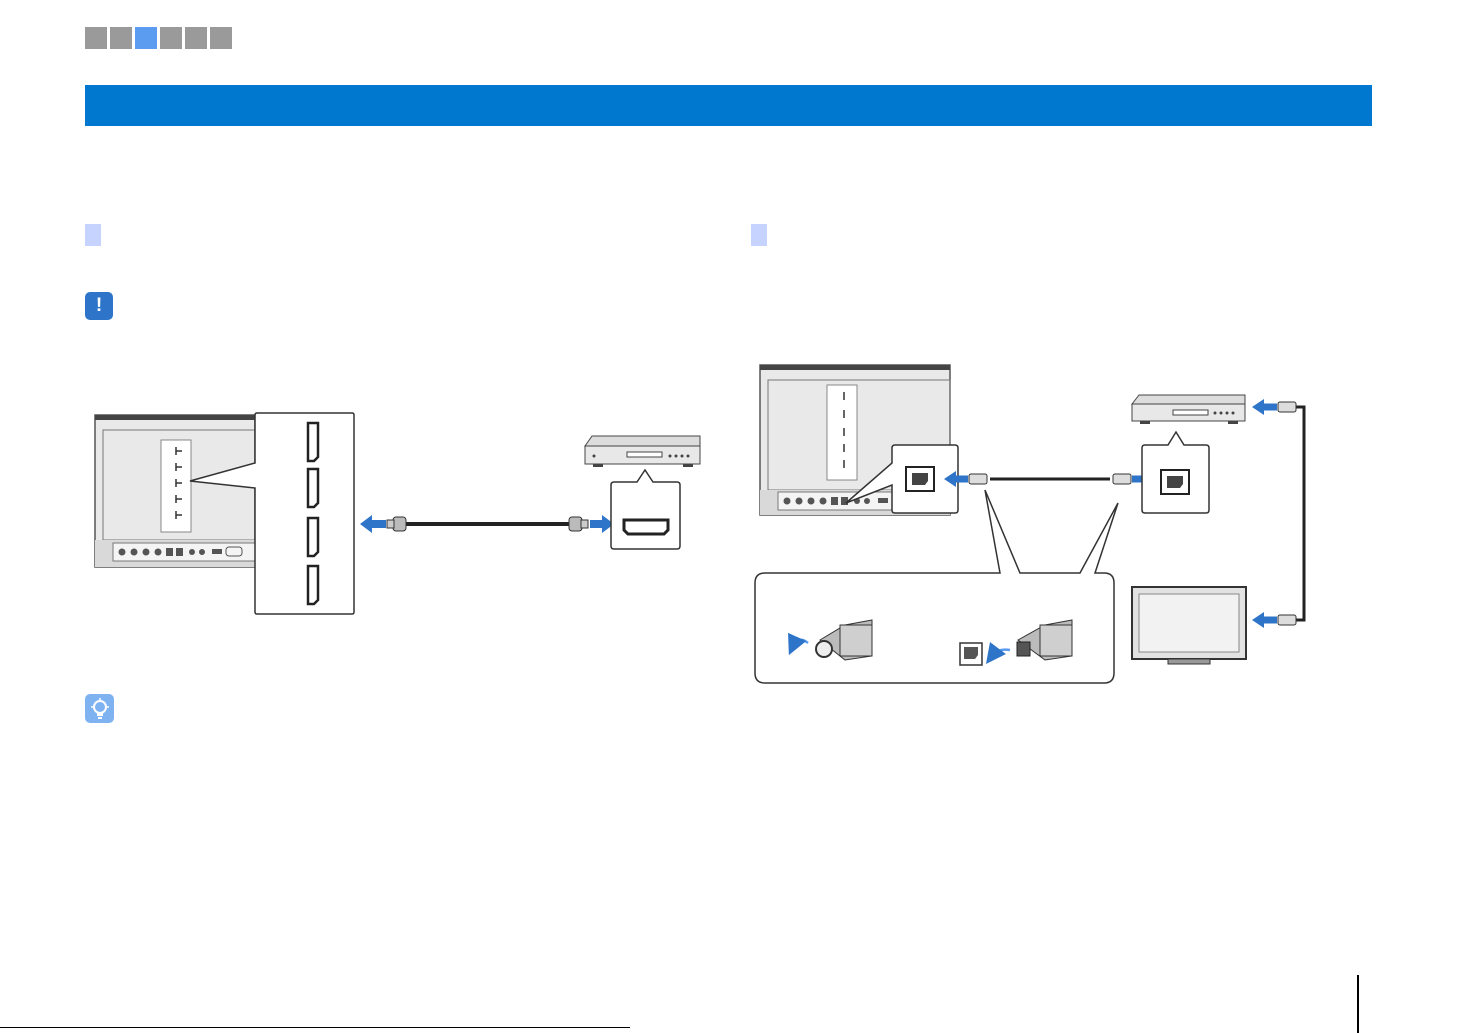 Image resolution: width=1458 pixels, height=1033 pixels. I want to click on soundbar-rear-panel, so click(175, 491).